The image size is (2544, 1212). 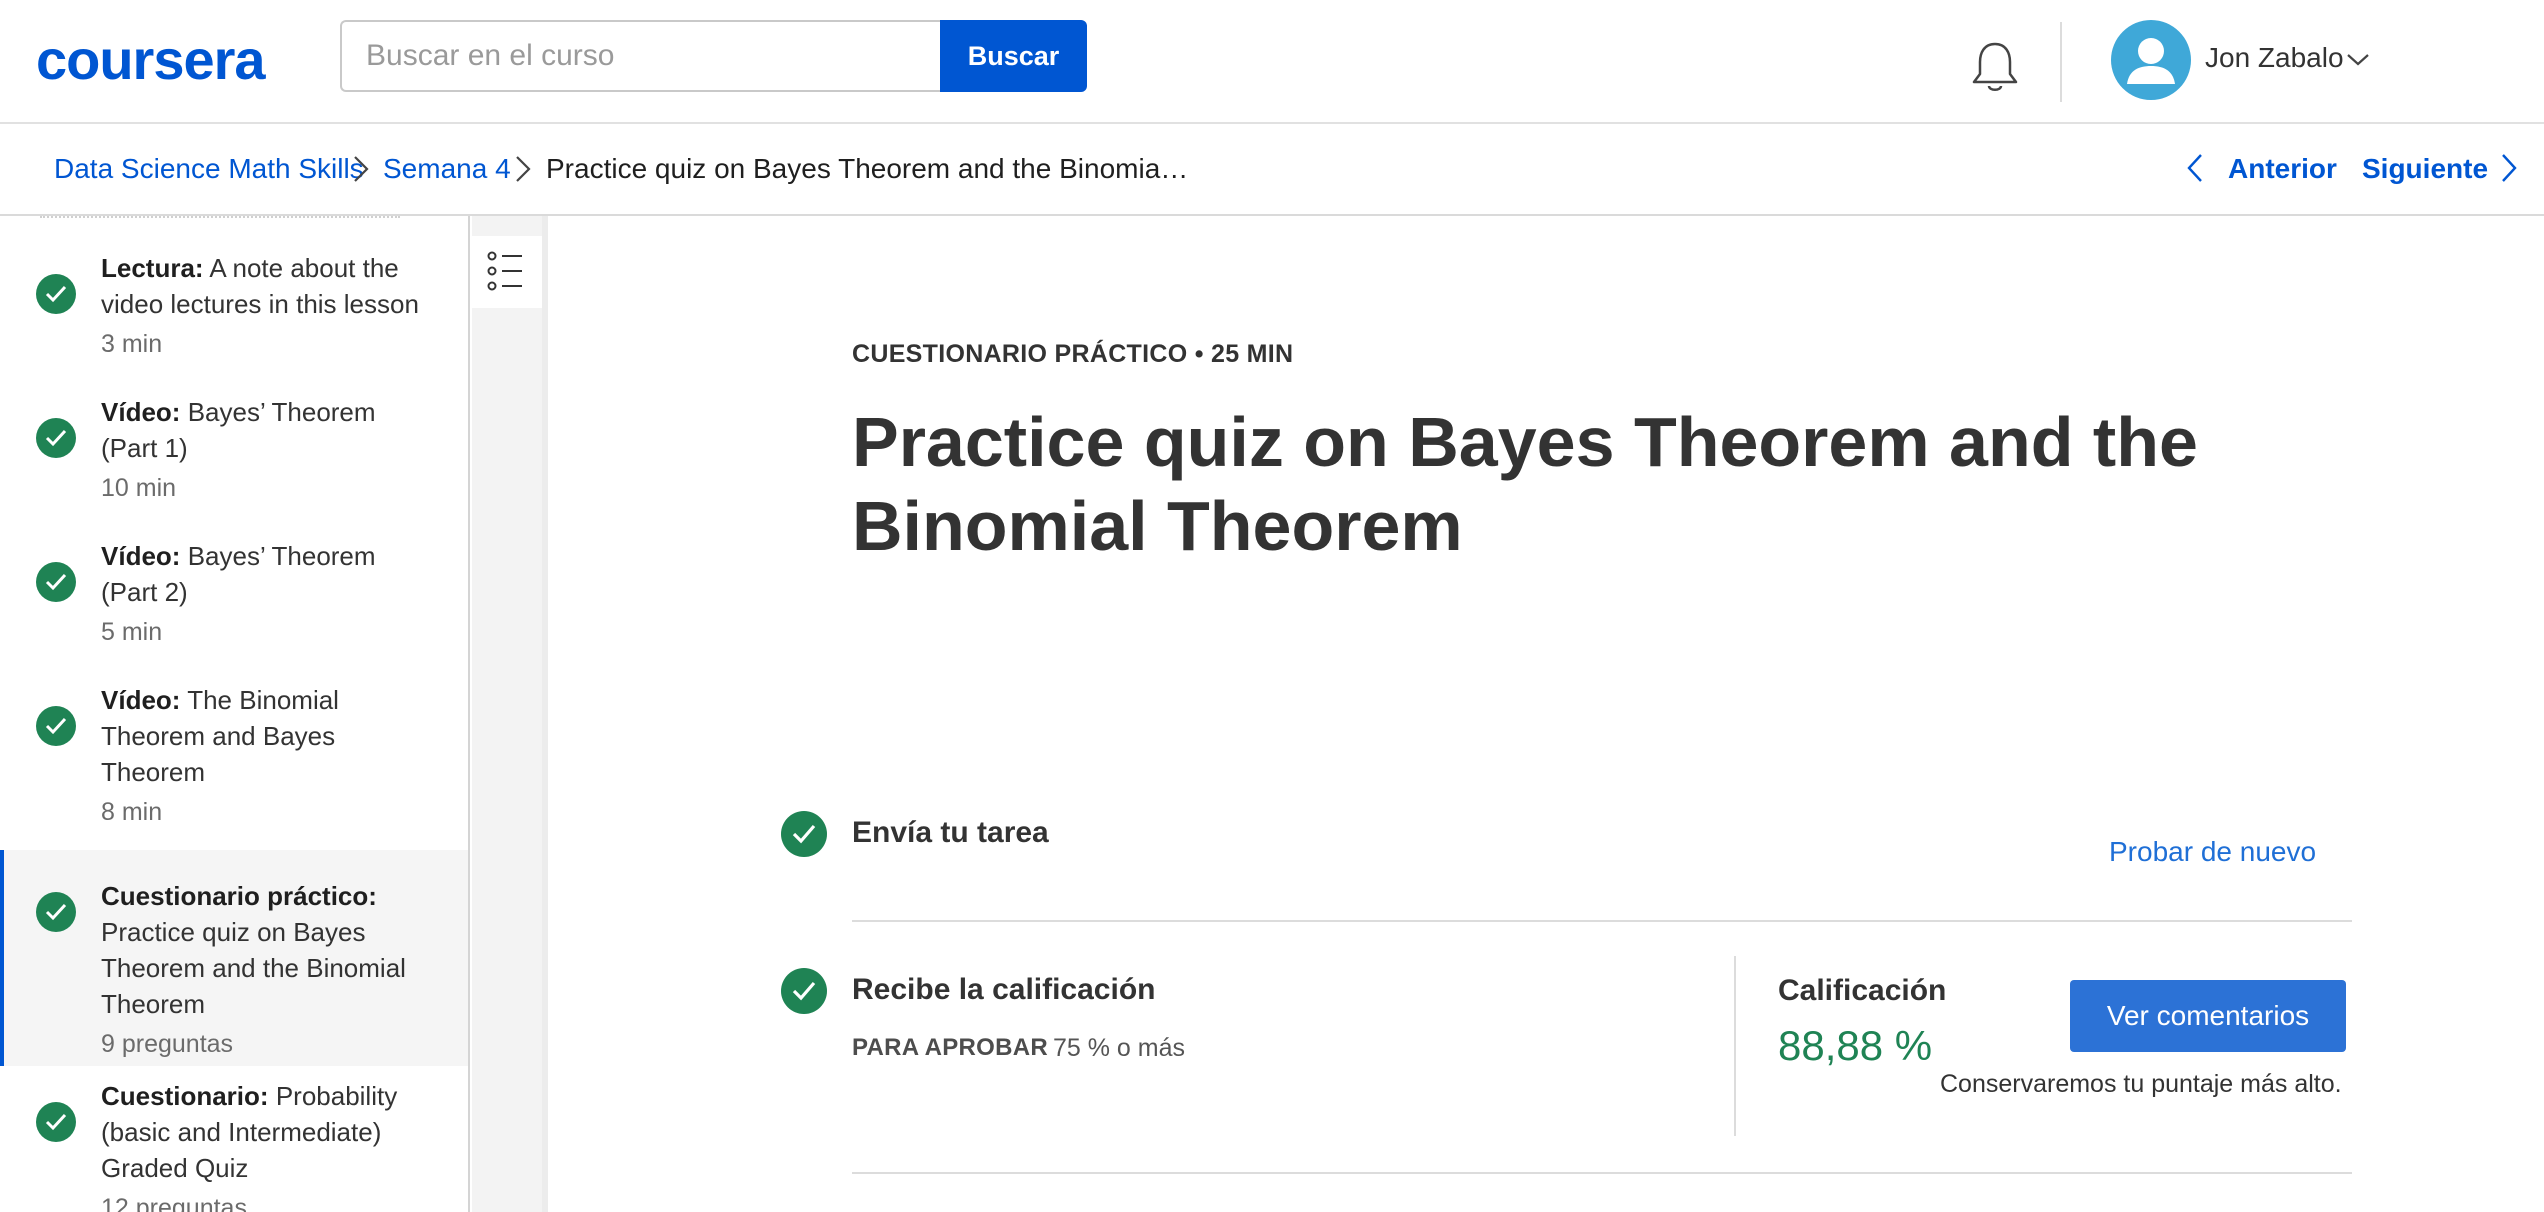 What do you see at coordinates (507, 272) in the screenshot?
I see `list-outline-icon` at bounding box center [507, 272].